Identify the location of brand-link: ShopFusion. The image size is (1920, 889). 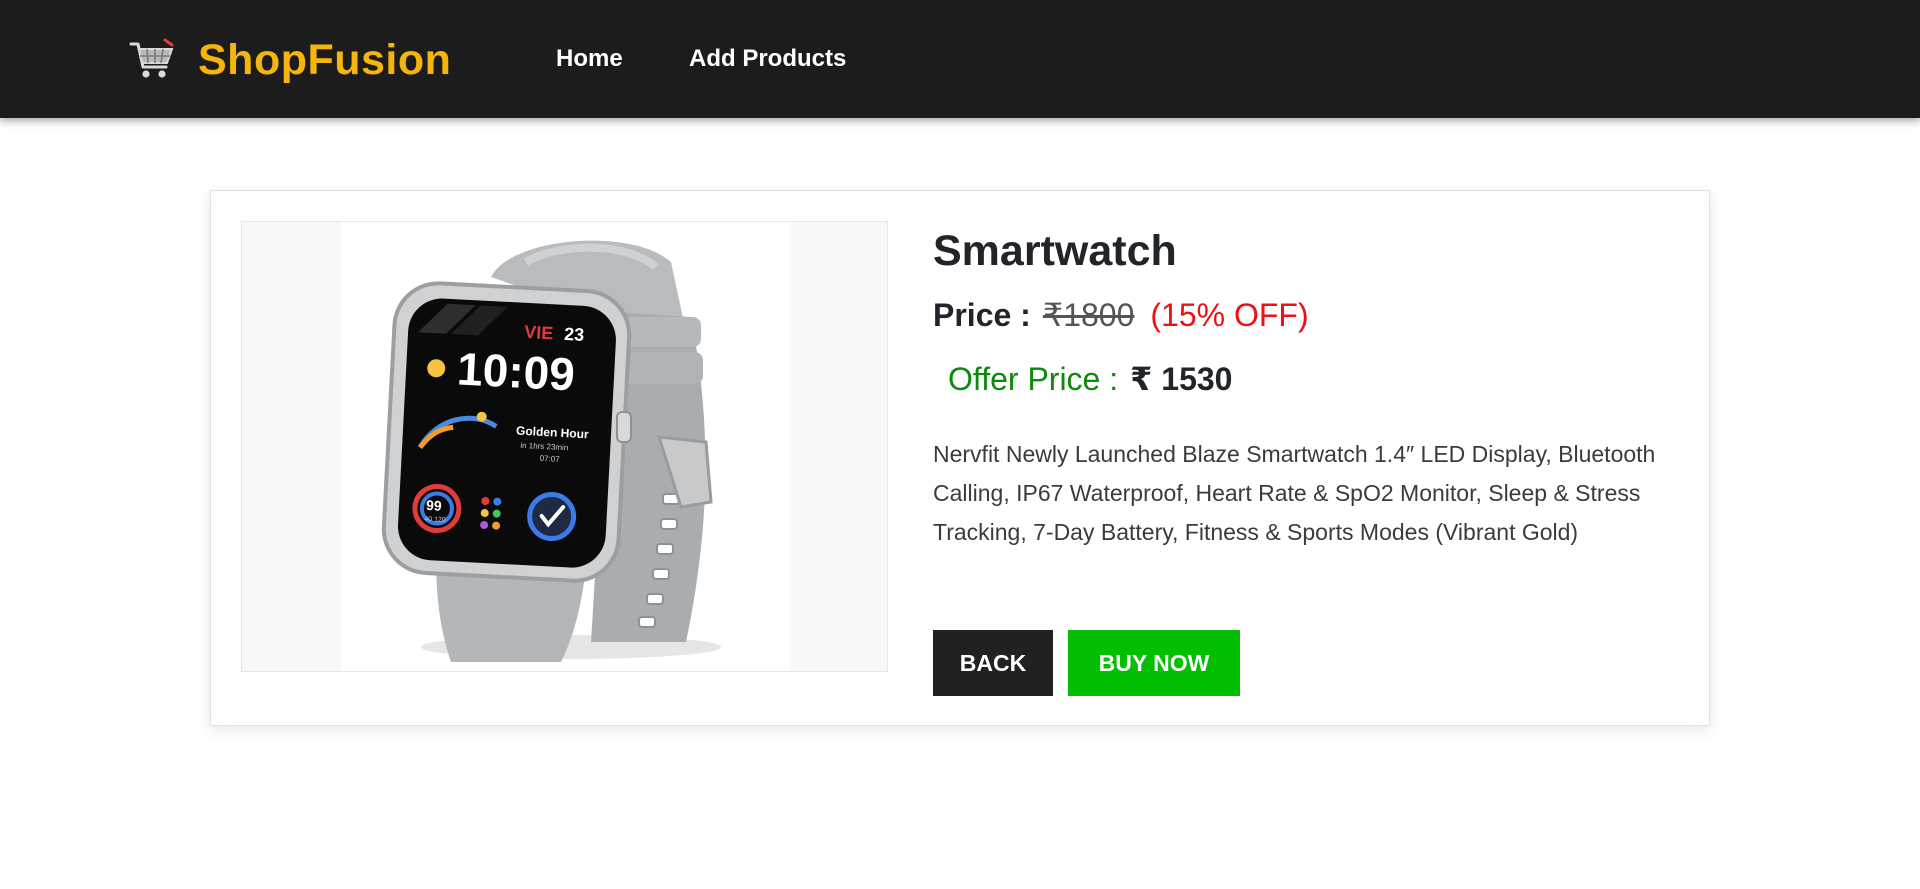
(289, 60).